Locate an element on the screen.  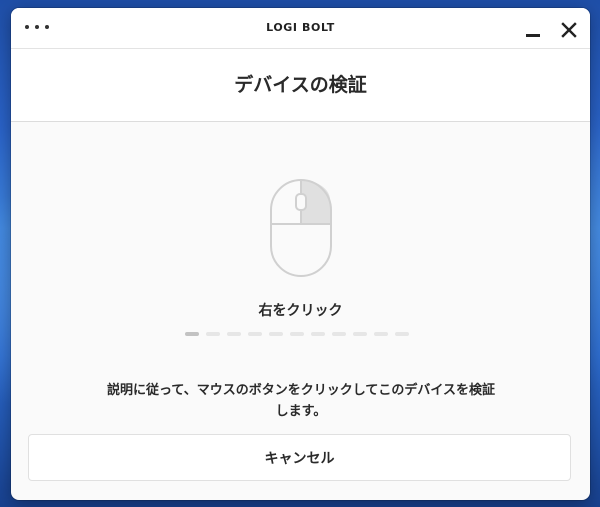
page-header: デバイスの検証 is located at coordinates (300, 85).